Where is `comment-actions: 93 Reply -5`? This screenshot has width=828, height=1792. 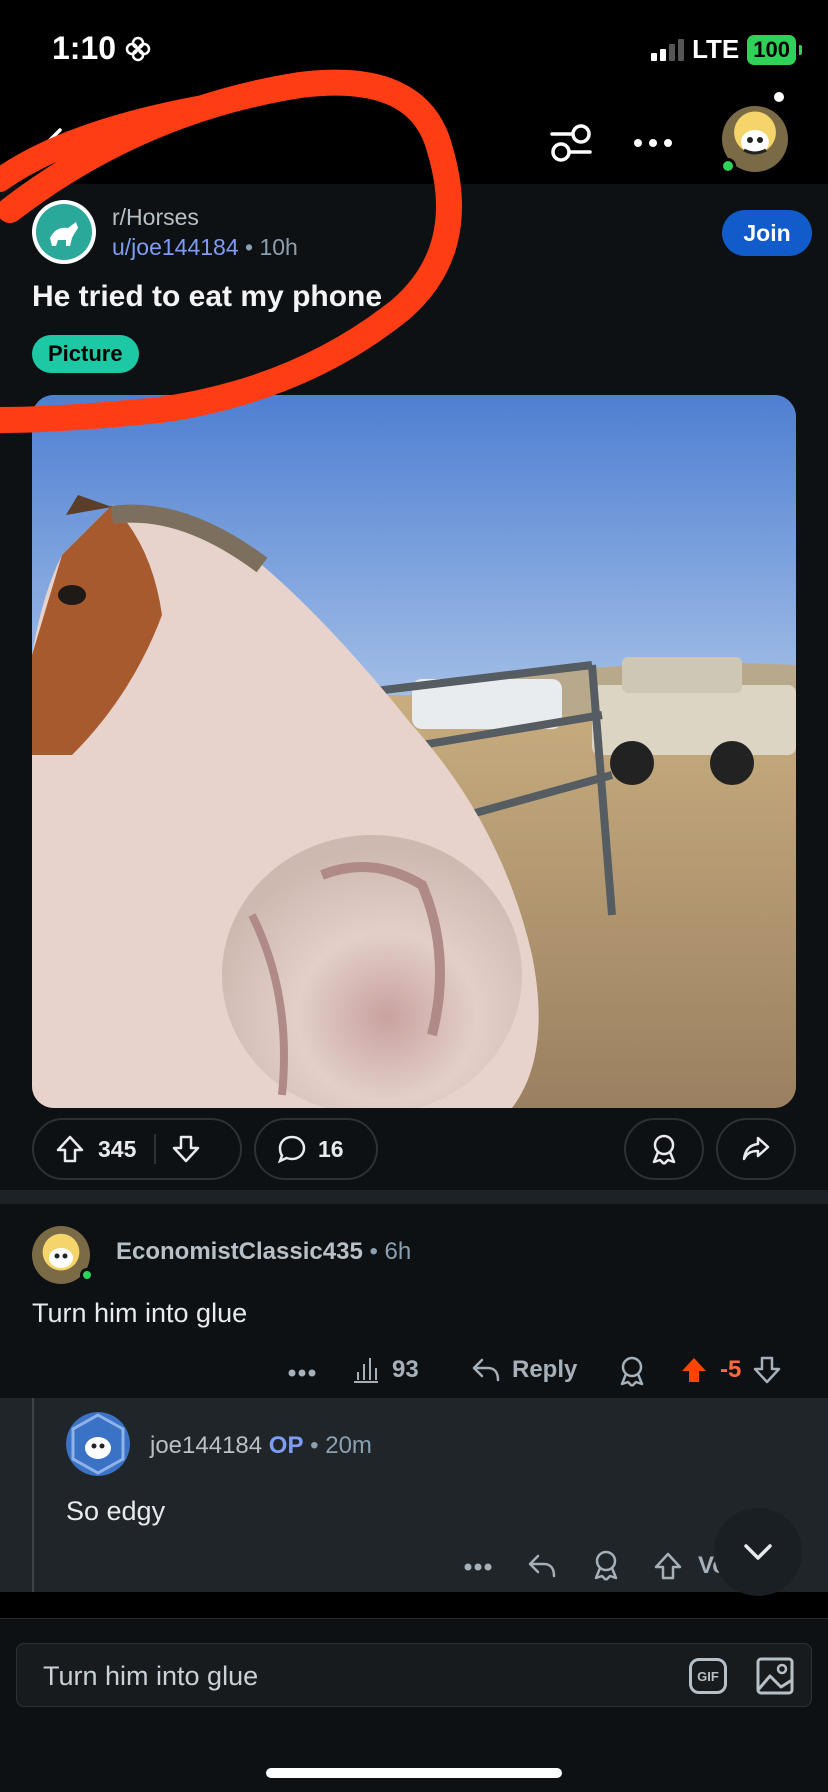
comment-actions: 93 Reply -5 is located at coordinates (414, 1374).